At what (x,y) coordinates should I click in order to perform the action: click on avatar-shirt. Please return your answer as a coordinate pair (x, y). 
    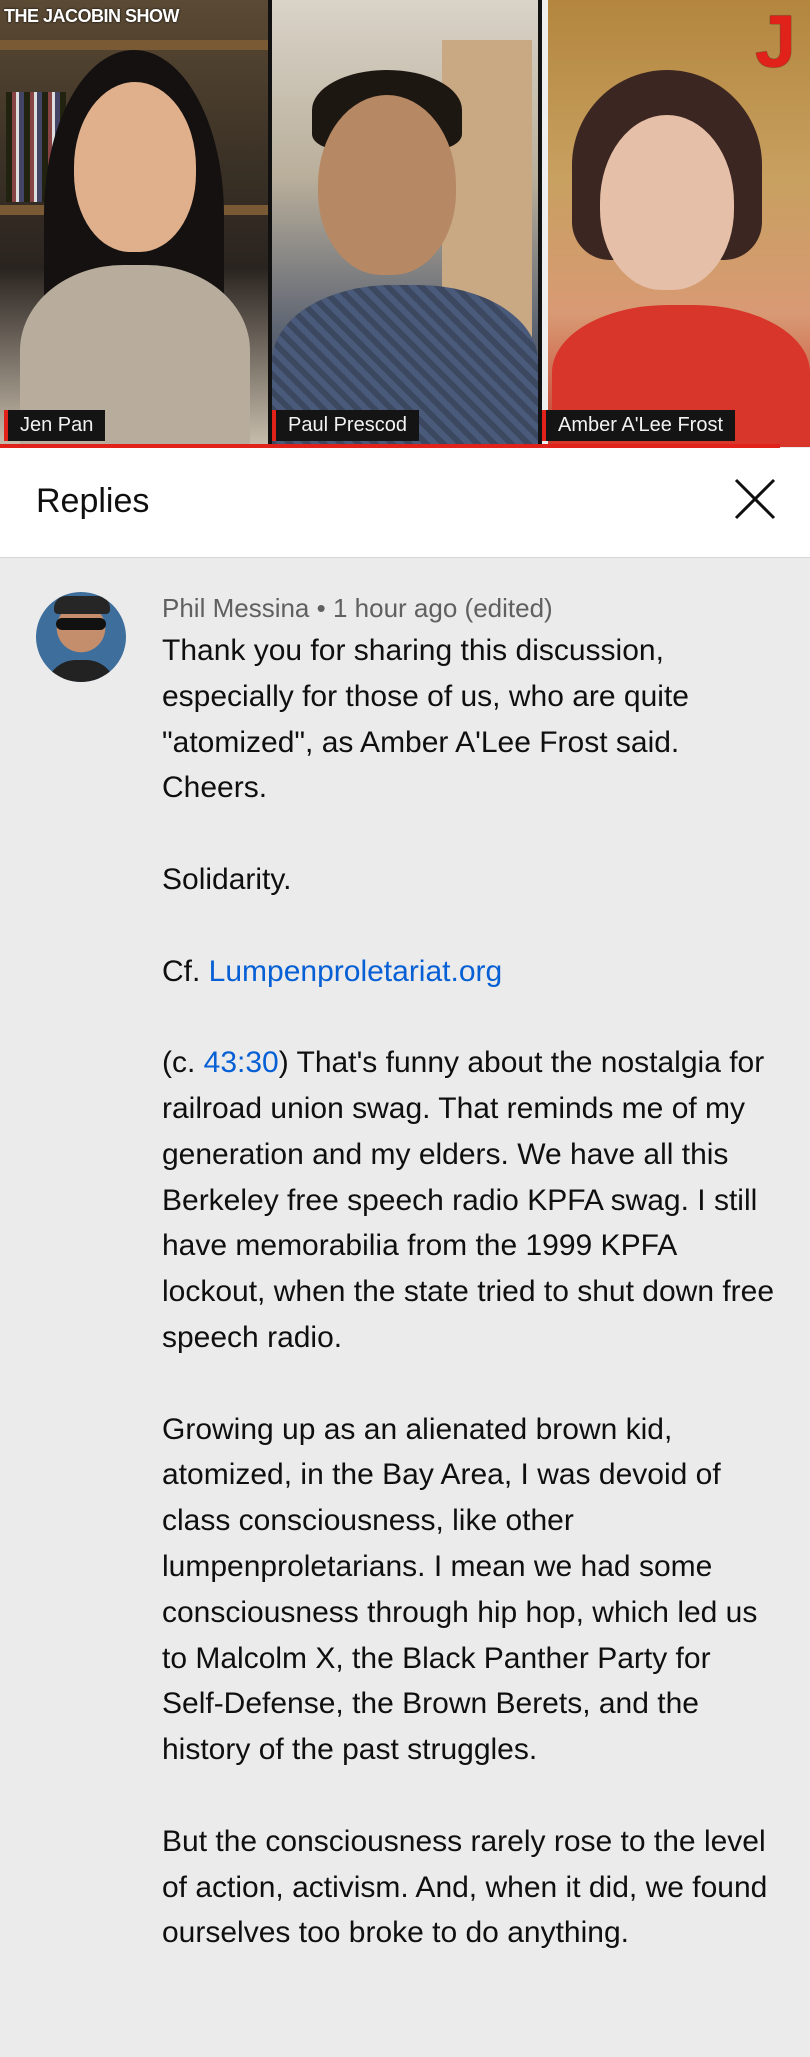
    Looking at the image, I should click on (81, 671).